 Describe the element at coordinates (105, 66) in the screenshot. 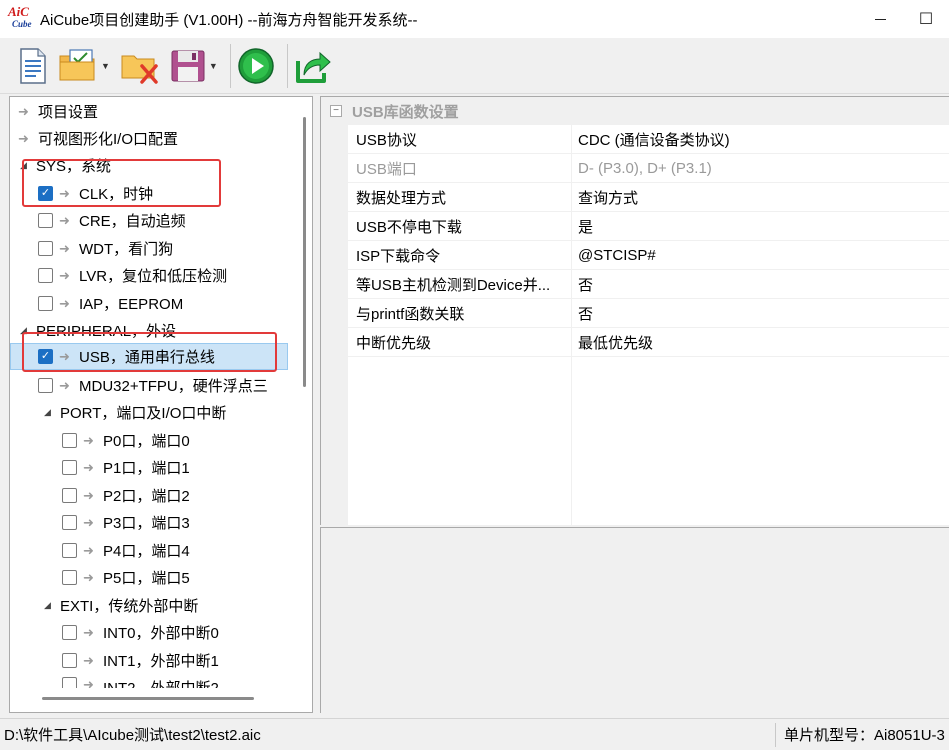

I see `open-dropdown-arrow-icon: ▼` at that location.